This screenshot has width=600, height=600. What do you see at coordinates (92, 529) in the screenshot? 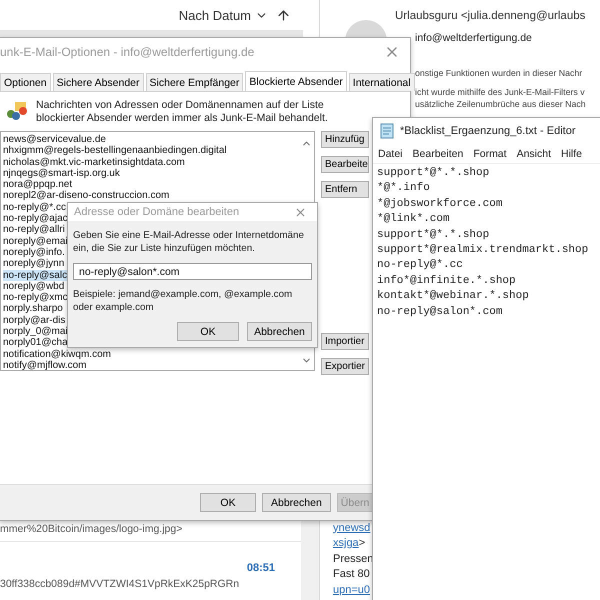
I see `message-preview: mmer%20Bitcoin/images/logo-img.jpg>` at bounding box center [92, 529].